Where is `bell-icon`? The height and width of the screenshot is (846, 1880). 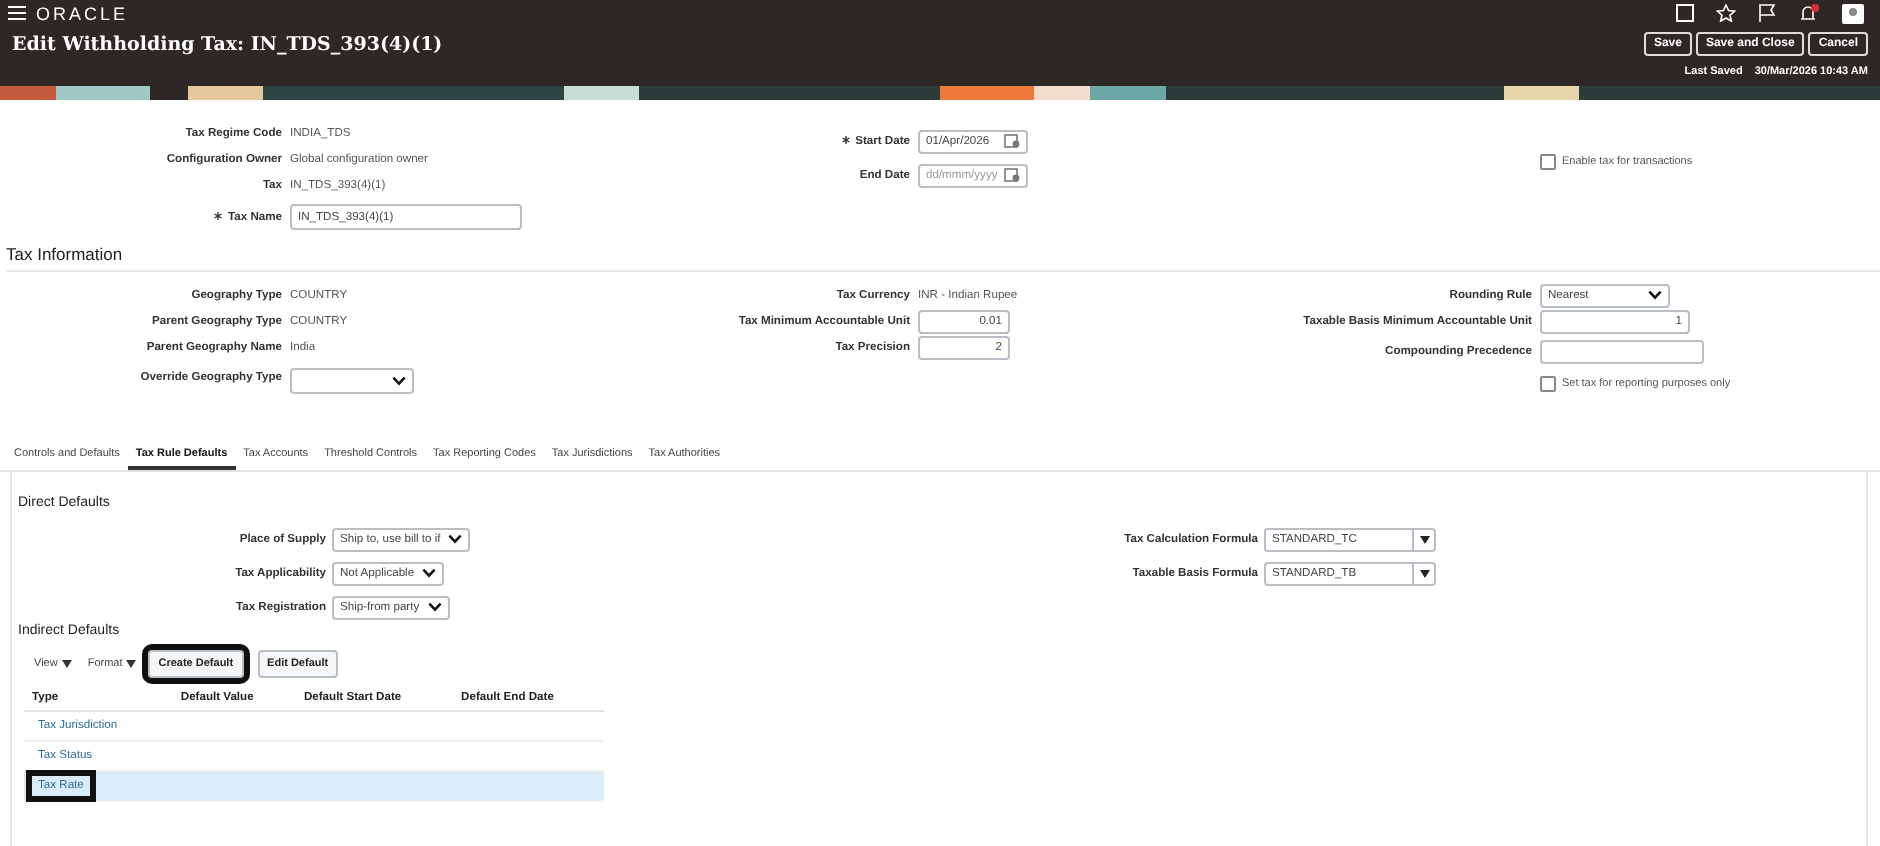
bell-icon is located at coordinates (1809, 13).